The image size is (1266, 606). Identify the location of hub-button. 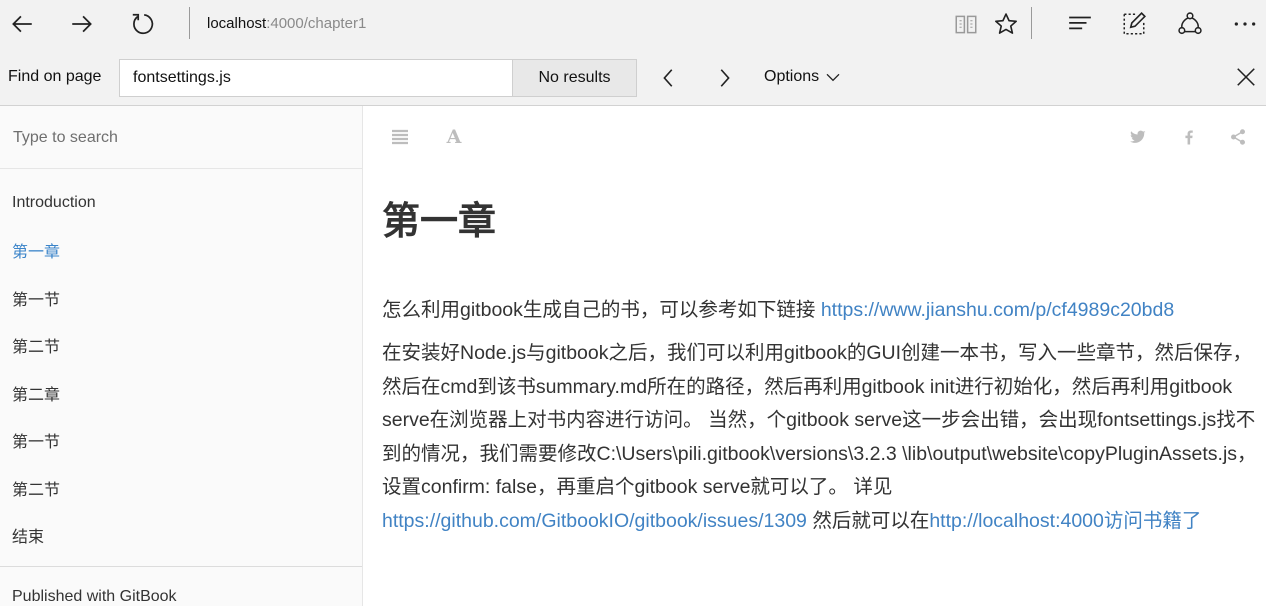
(1080, 24).